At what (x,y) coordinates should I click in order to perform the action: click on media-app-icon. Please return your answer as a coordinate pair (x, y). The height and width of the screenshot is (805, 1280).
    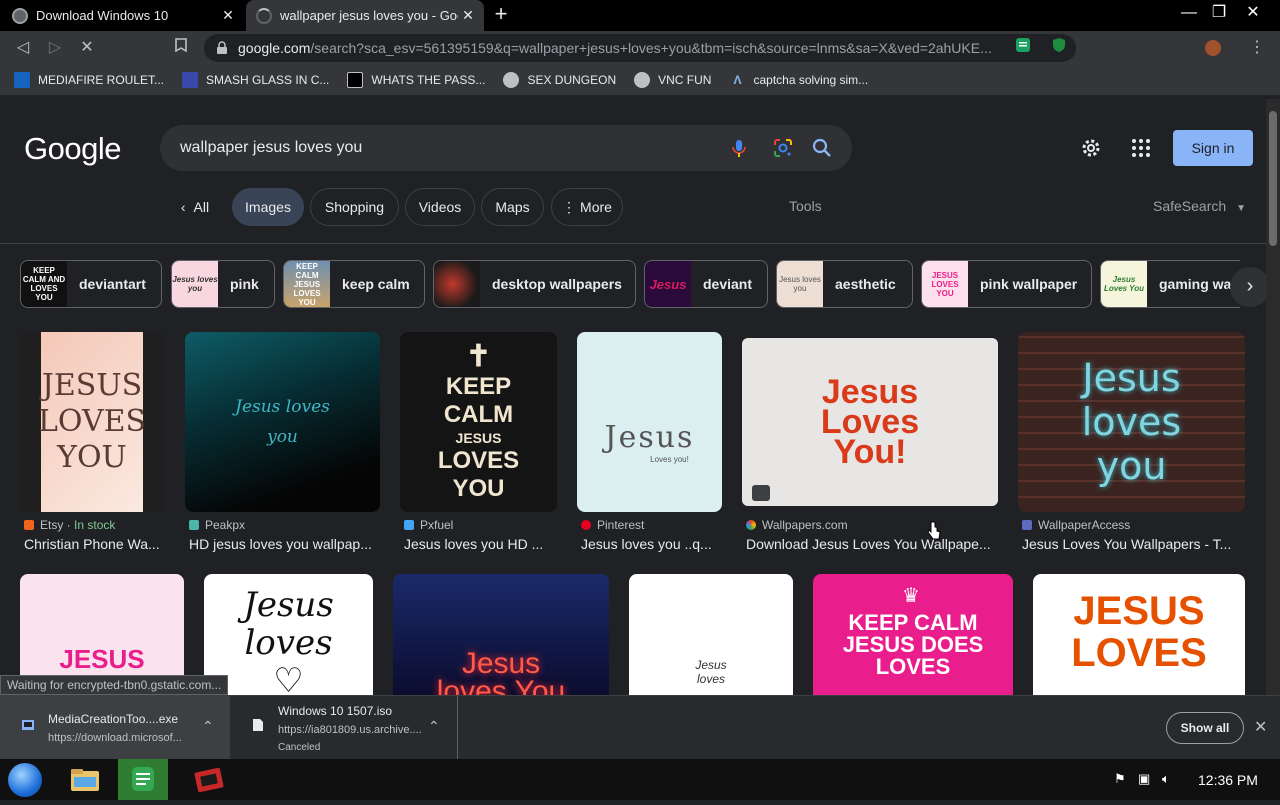
    Looking at the image, I should click on (209, 780).